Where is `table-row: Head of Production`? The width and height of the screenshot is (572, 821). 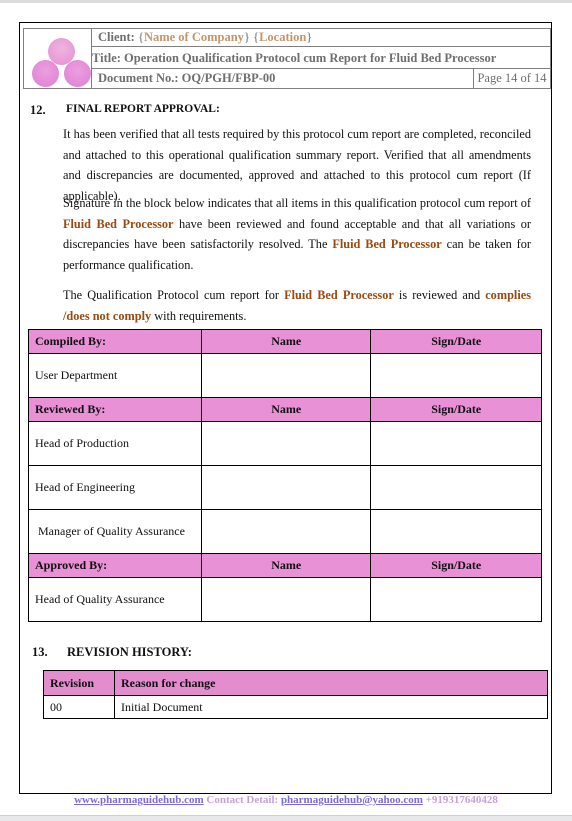 table-row: Head of Production is located at coordinates (285, 443).